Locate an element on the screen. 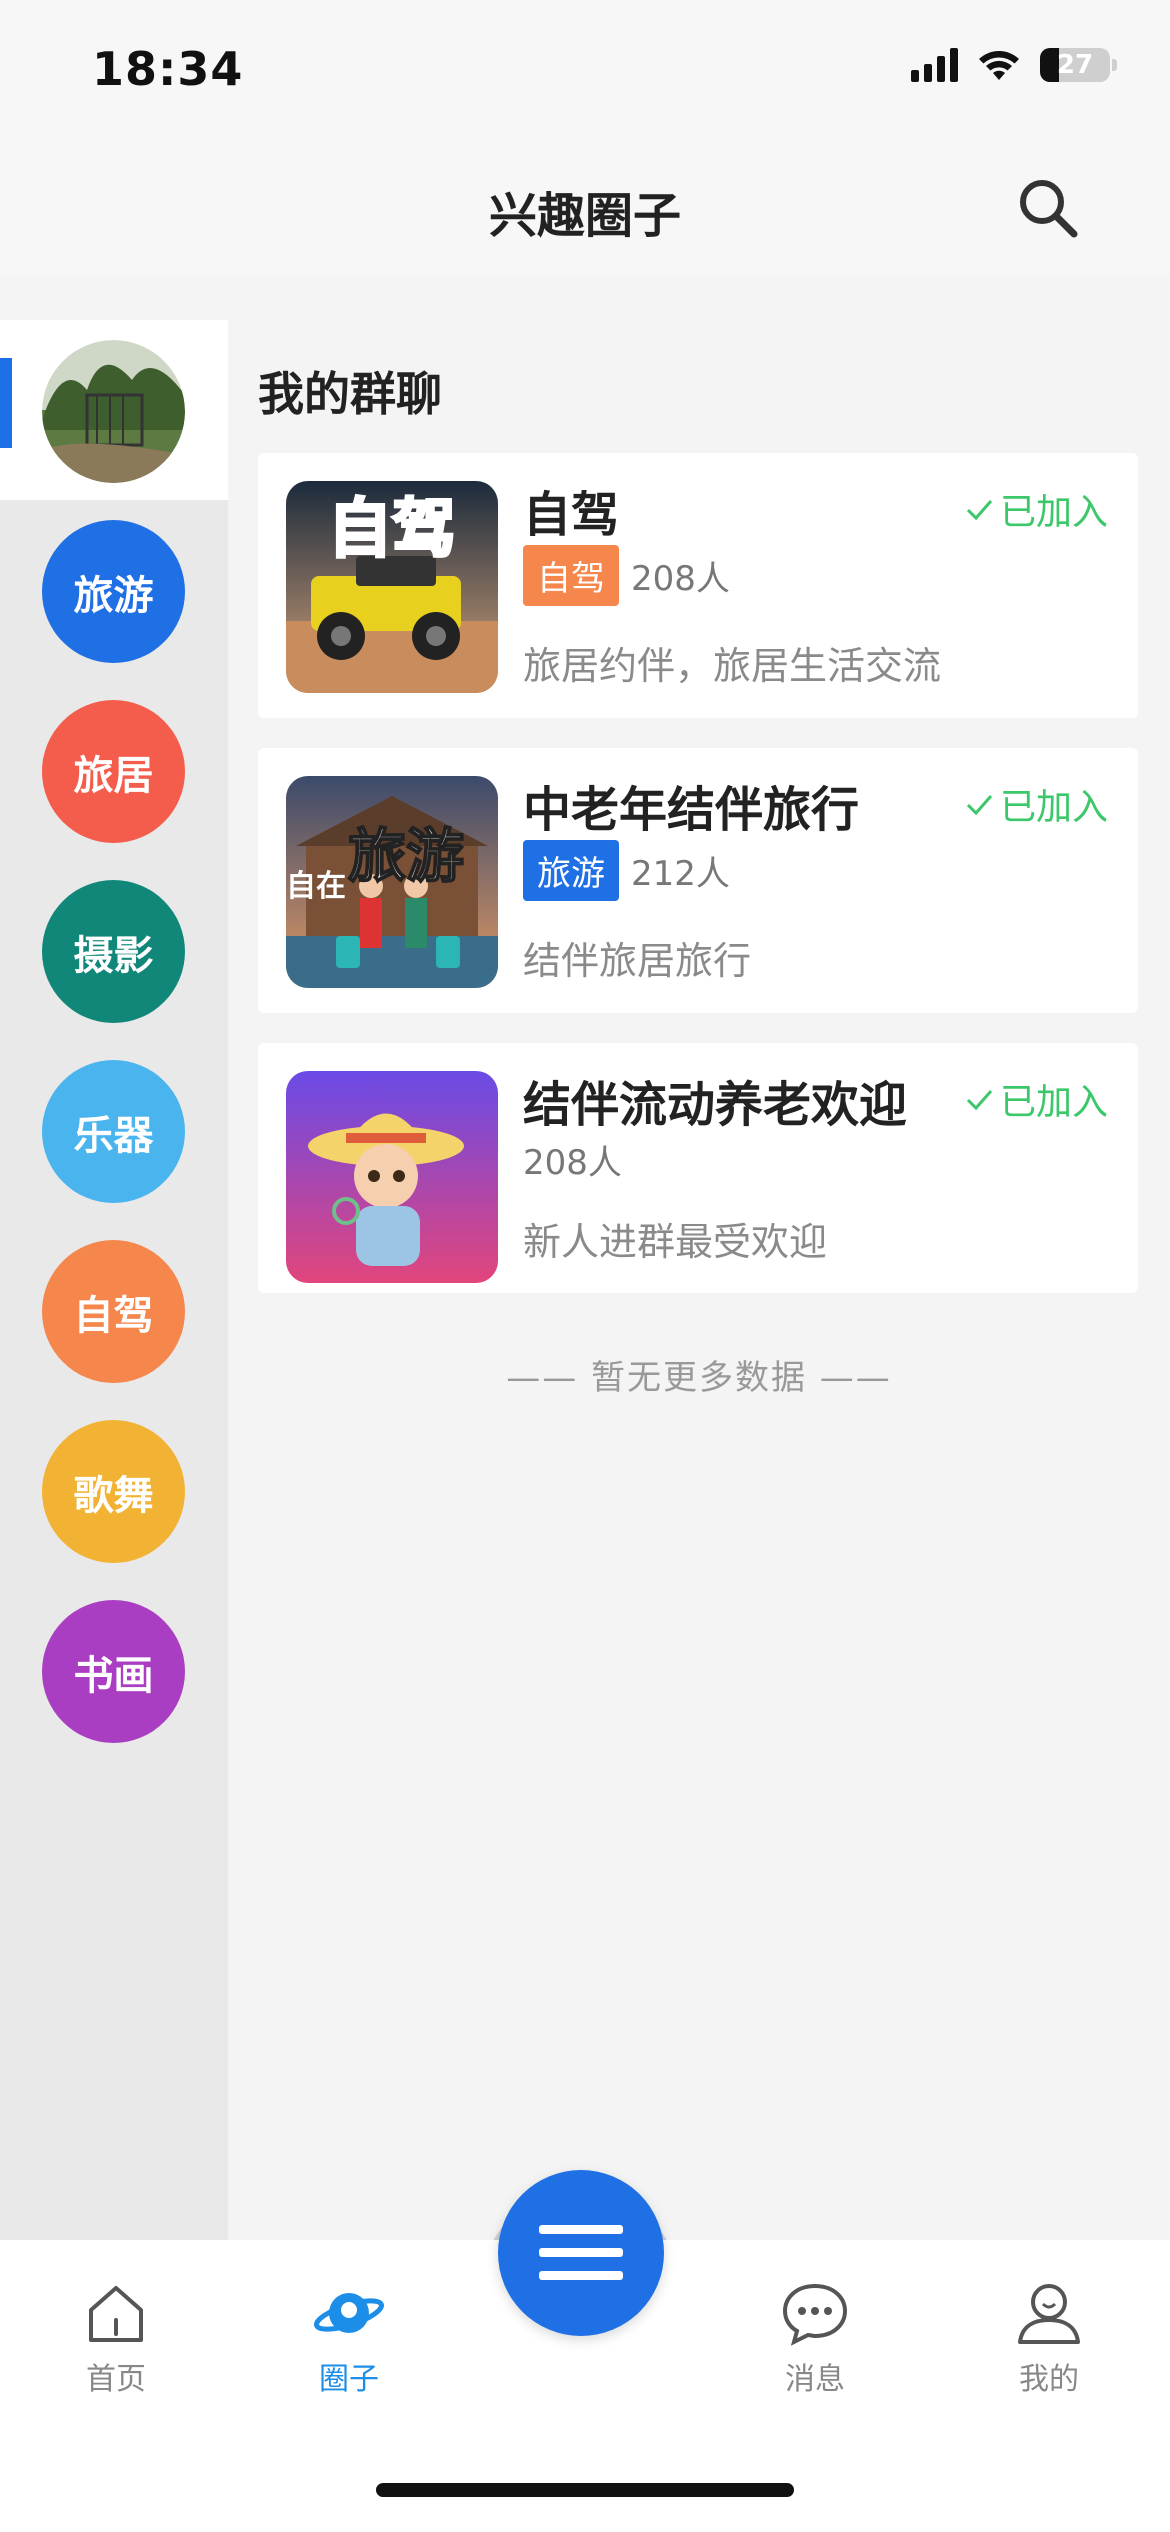 This screenshot has height=2532, width=1170. sidebar-item-calligraphy: 书画 is located at coordinates (114, 1670).